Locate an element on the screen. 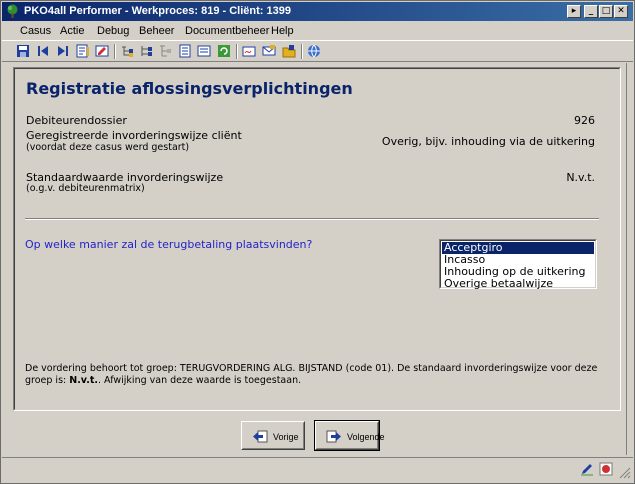 Image resolution: width=635 pixels, height=484 pixels. window-frame-edge is located at coordinates (630, 259).